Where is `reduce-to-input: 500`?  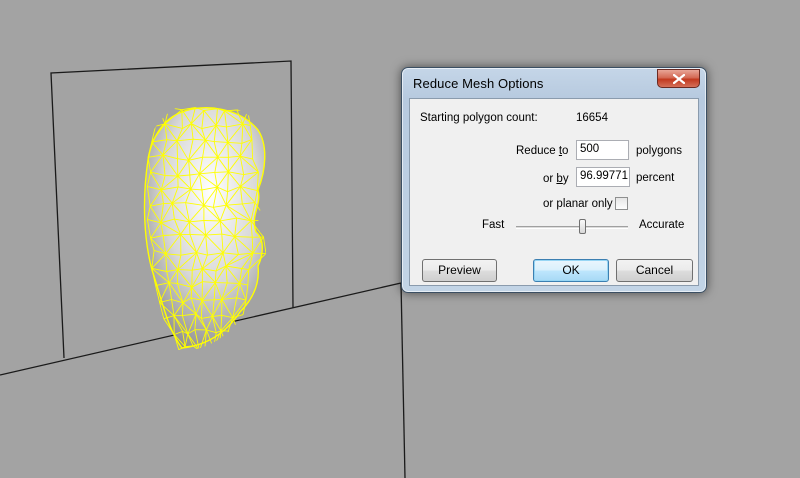 reduce-to-input: 500 is located at coordinates (602, 150).